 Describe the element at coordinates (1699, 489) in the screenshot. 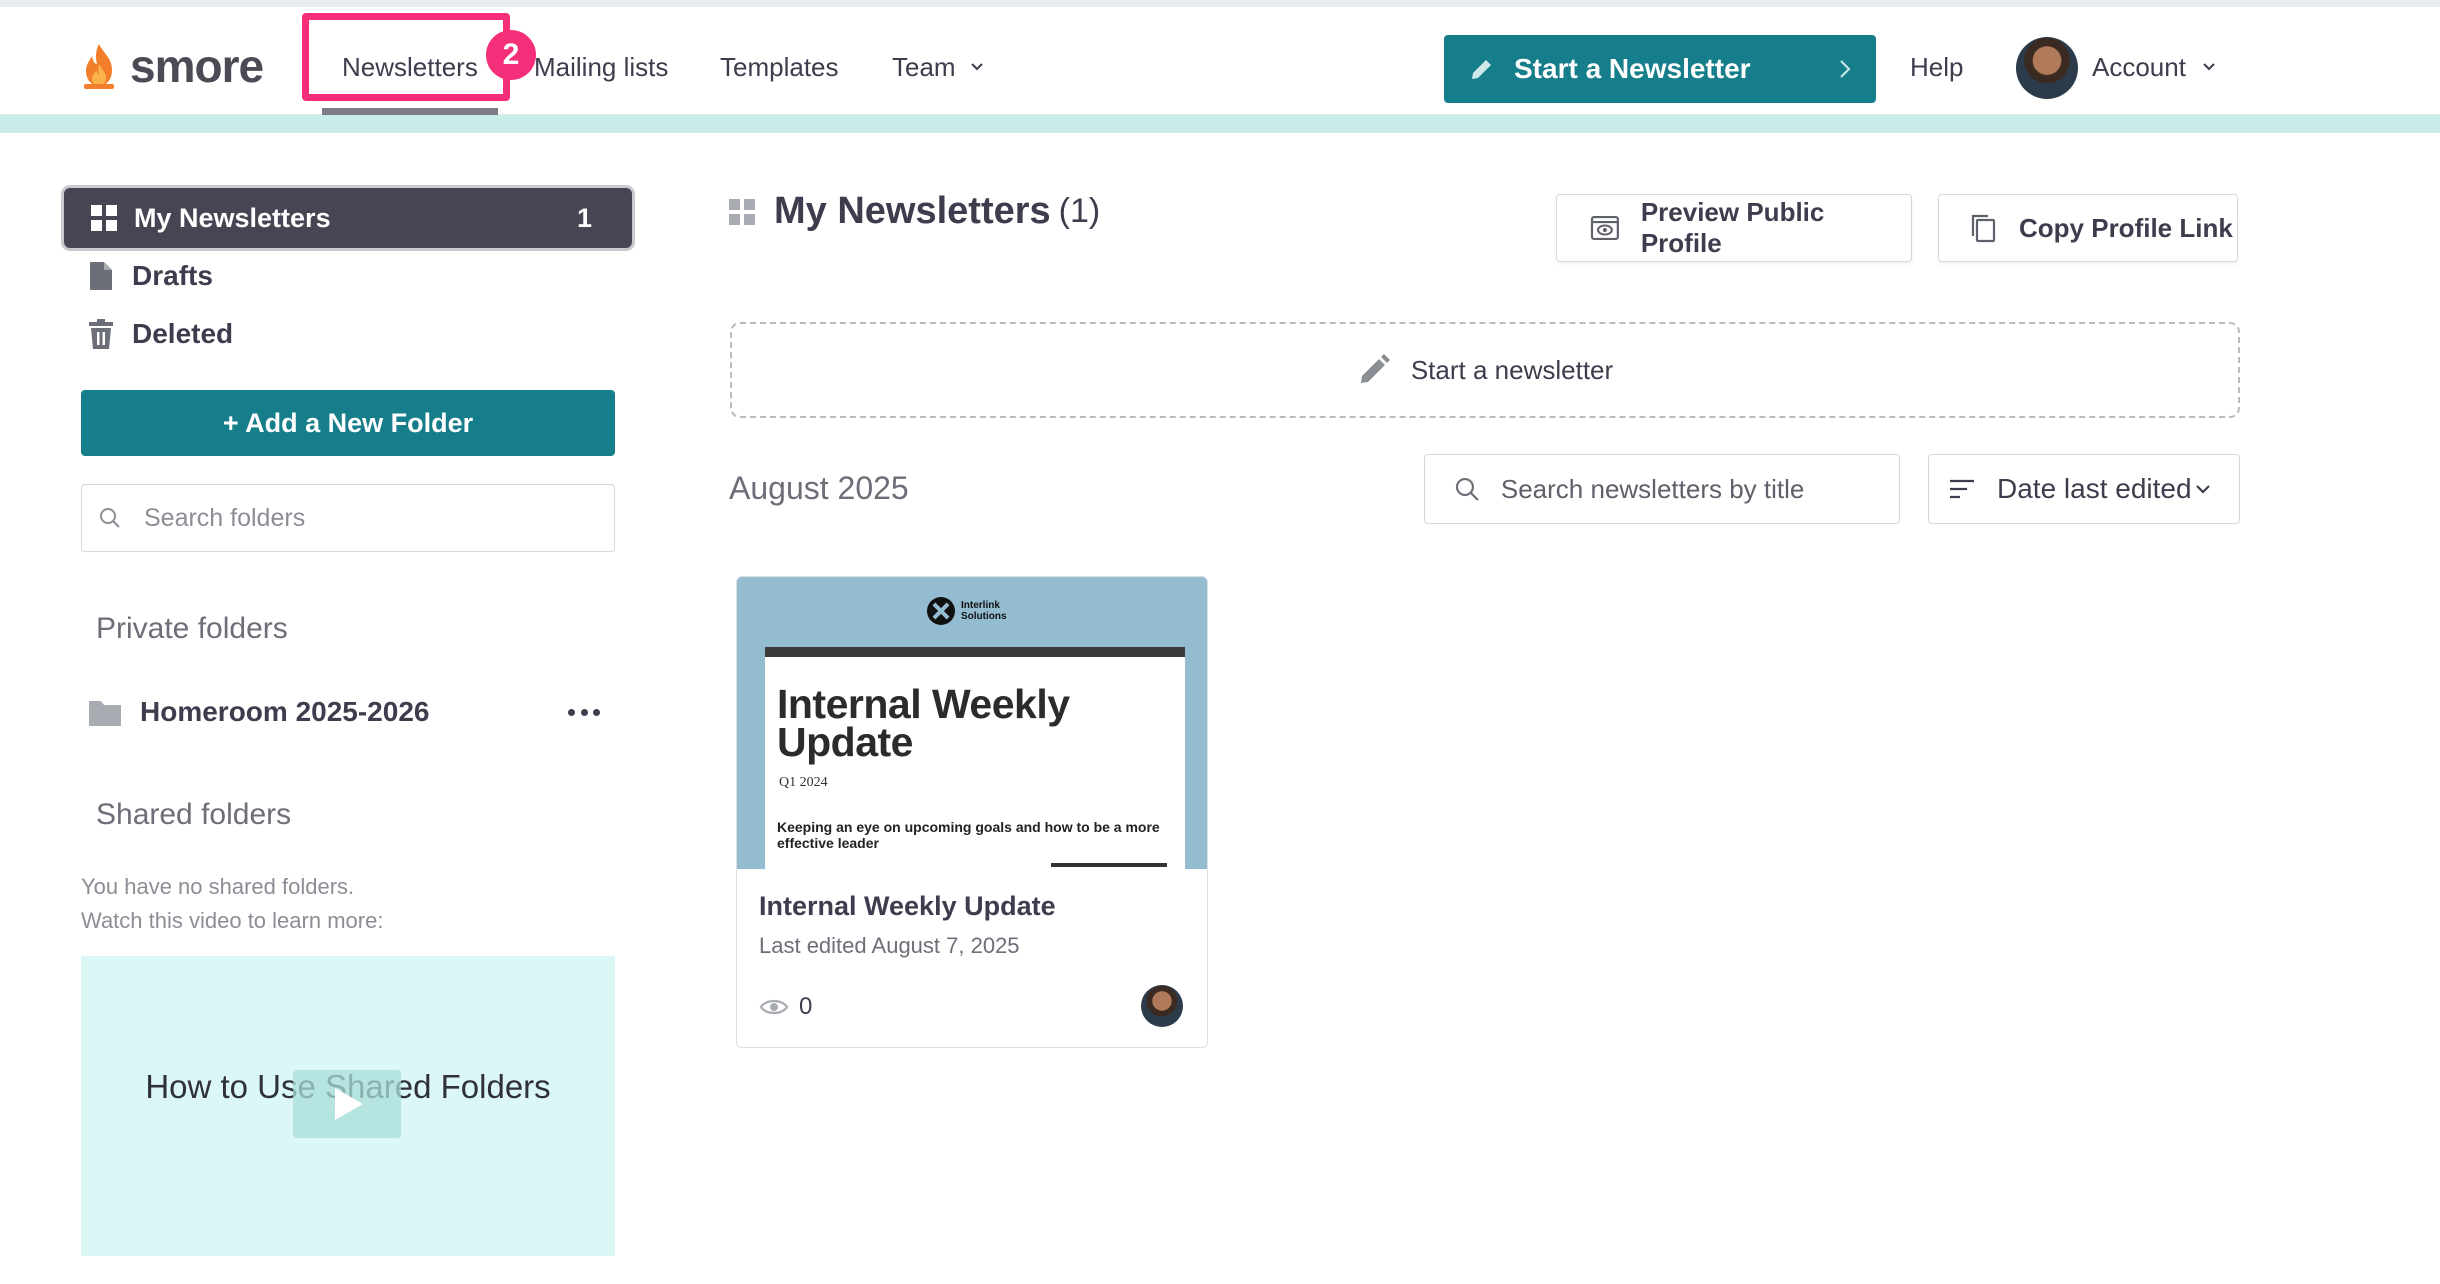

I see `search-newsletters-input` at that location.